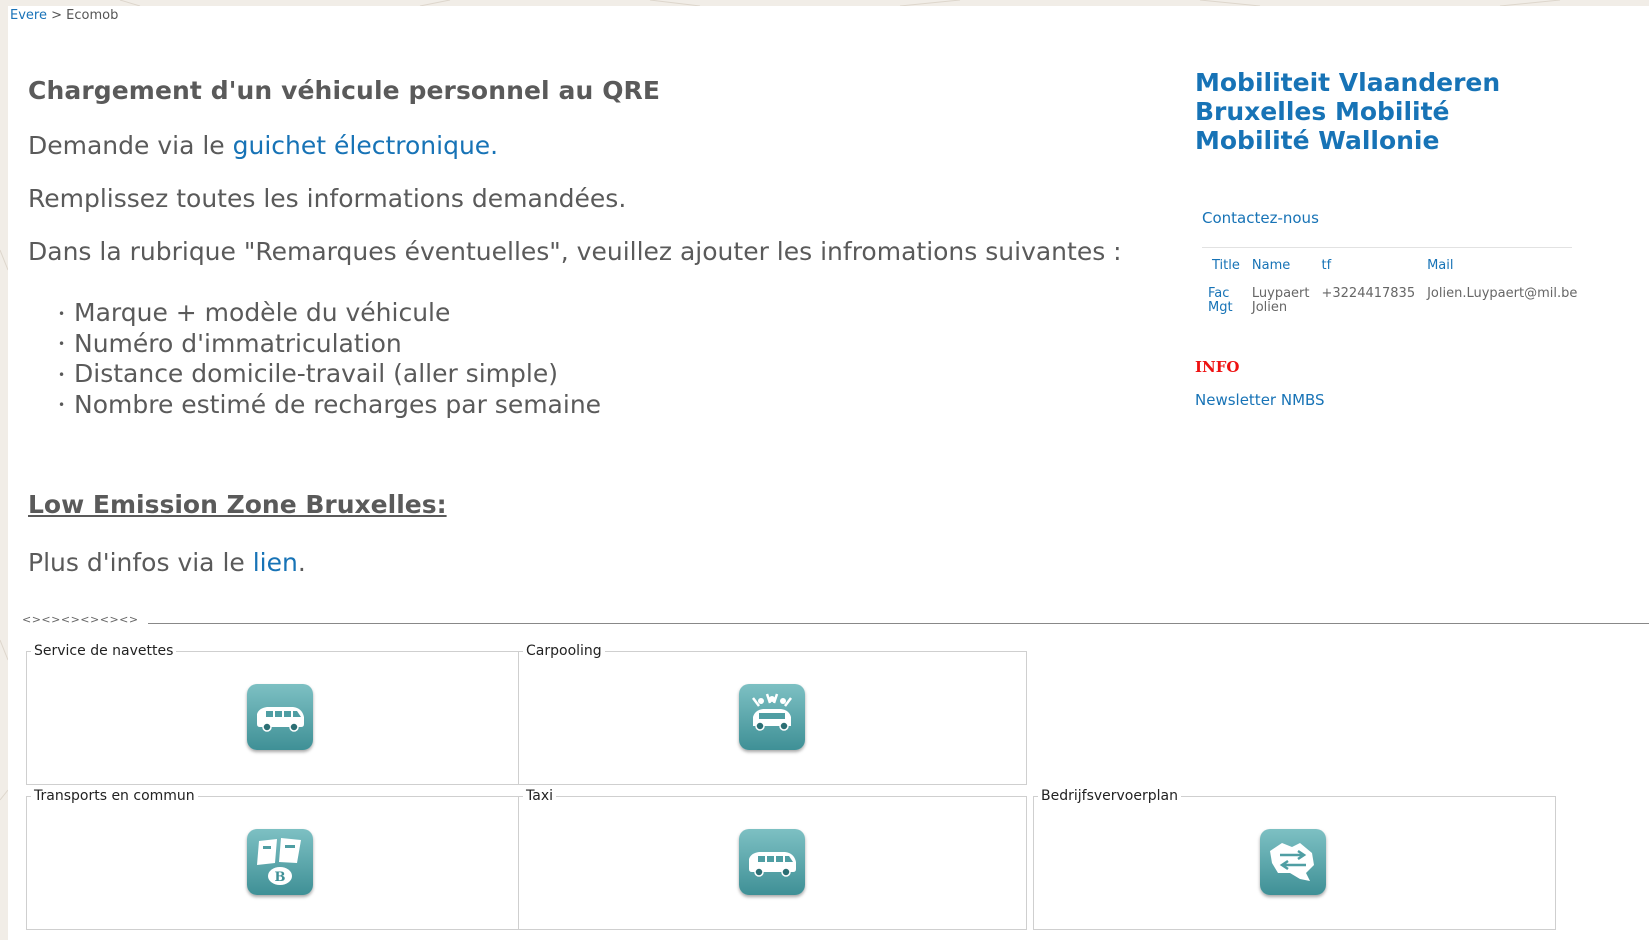 The image size is (1649, 940). Describe the element at coordinates (1368, 293) in the screenshot. I see `contact-phone-cell: +3224417835` at that location.